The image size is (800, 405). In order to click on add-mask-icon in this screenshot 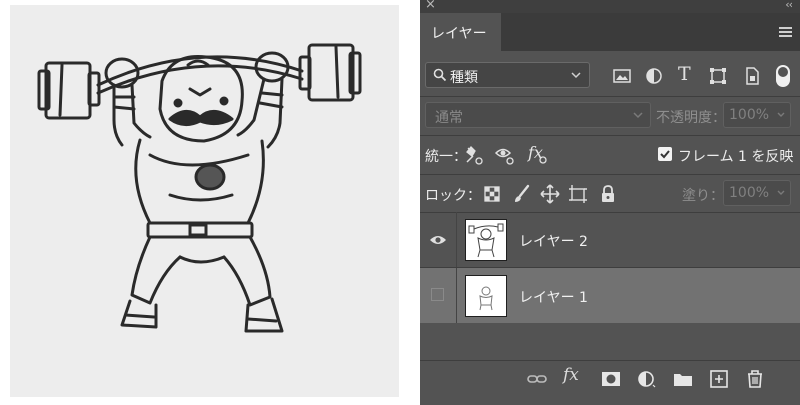, I will do `click(611, 379)`.